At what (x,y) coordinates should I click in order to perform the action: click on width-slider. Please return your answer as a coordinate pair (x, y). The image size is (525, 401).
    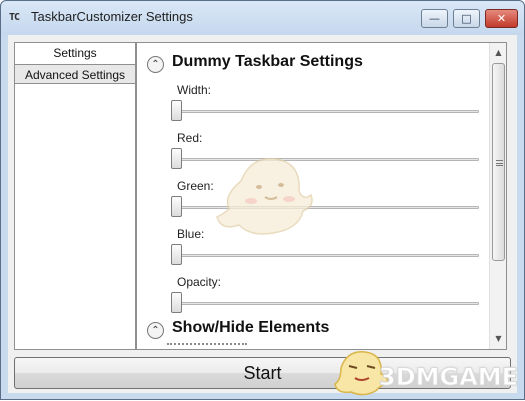
    Looking at the image, I should click on (325, 111).